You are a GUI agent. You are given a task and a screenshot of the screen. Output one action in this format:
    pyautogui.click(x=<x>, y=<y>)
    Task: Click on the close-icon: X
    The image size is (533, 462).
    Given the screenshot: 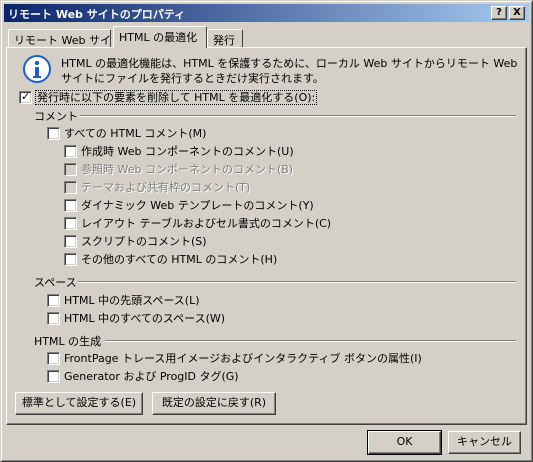 What is the action you would take?
    pyautogui.click(x=517, y=12)
    